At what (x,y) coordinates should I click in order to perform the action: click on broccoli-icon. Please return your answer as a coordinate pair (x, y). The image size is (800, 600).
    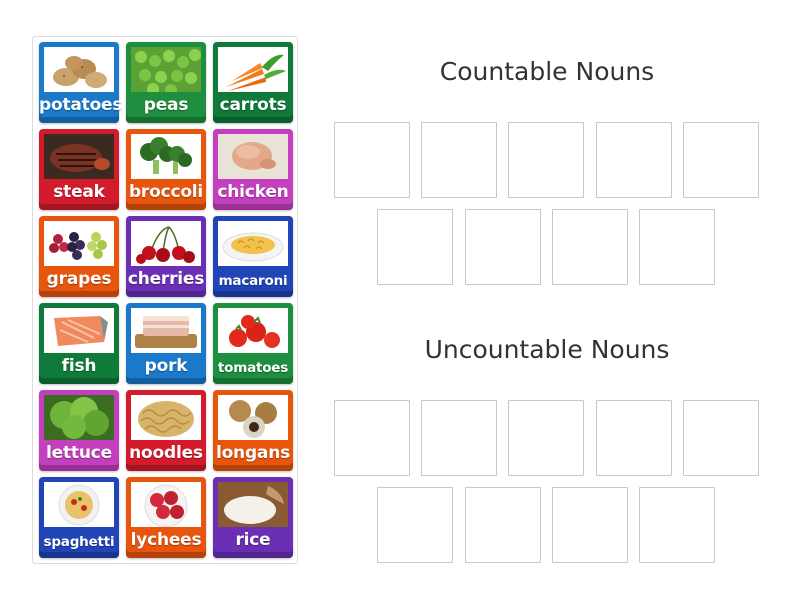
    Looking at the image, I should click on (166, 156).